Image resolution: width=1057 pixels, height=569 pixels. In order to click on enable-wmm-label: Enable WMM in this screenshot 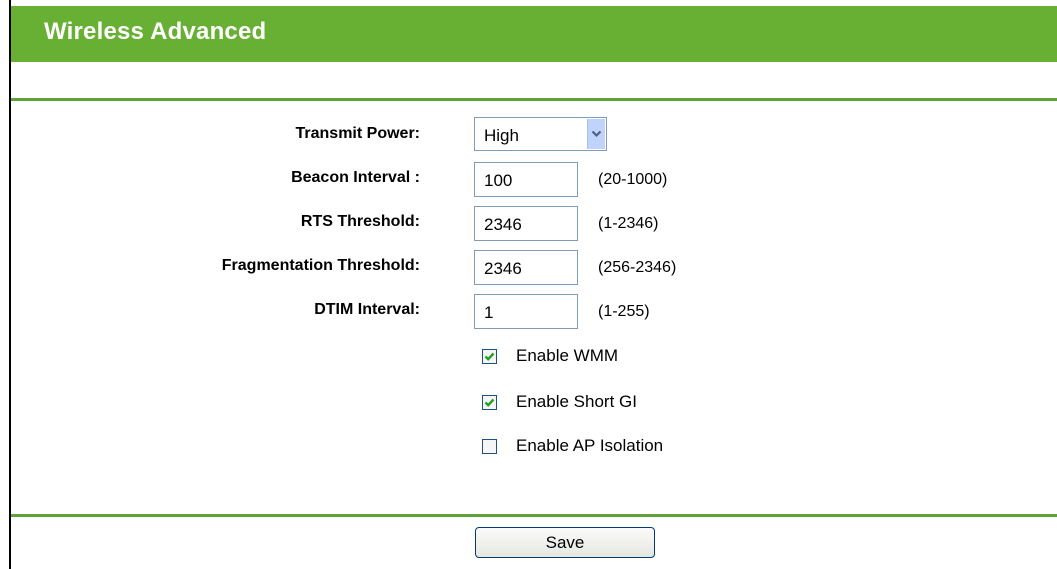, I will do `click(567, 355)`.